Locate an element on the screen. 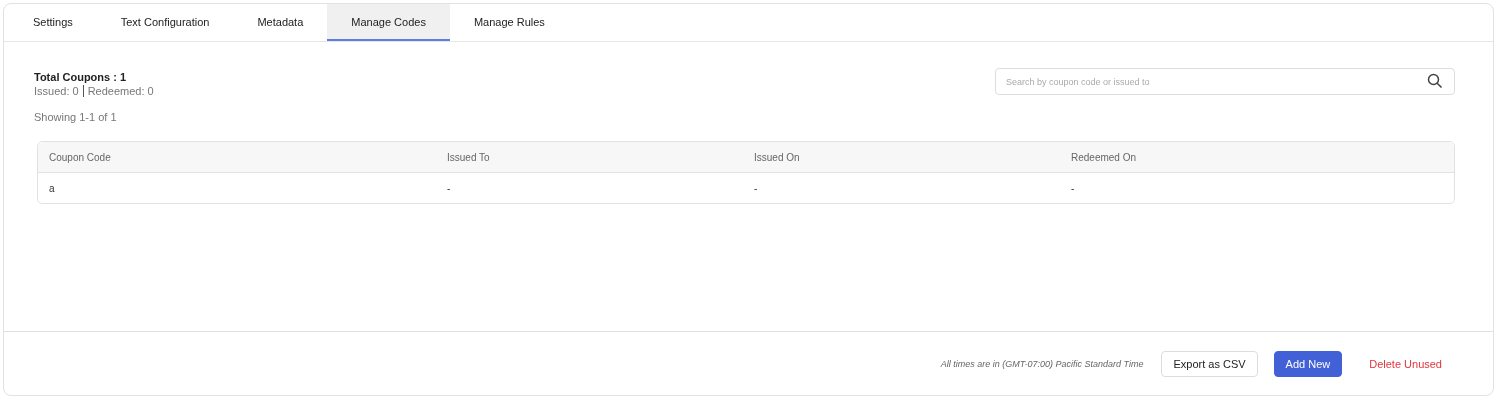 This screenshot has height=400, width=1500. search-icon is located at coordinates (1435, 81).